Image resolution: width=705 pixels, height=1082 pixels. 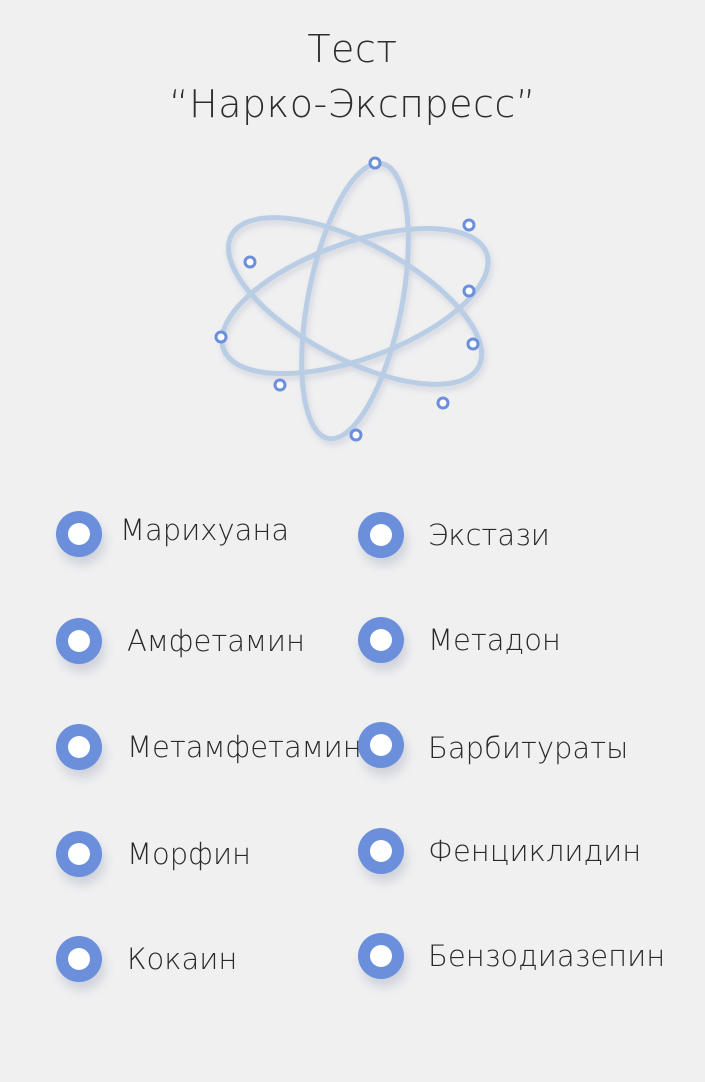 What do you see at coordinates (182, 959) in the screenshot?
I see `option-label: Кокаин` at bounding box center [182, 959].